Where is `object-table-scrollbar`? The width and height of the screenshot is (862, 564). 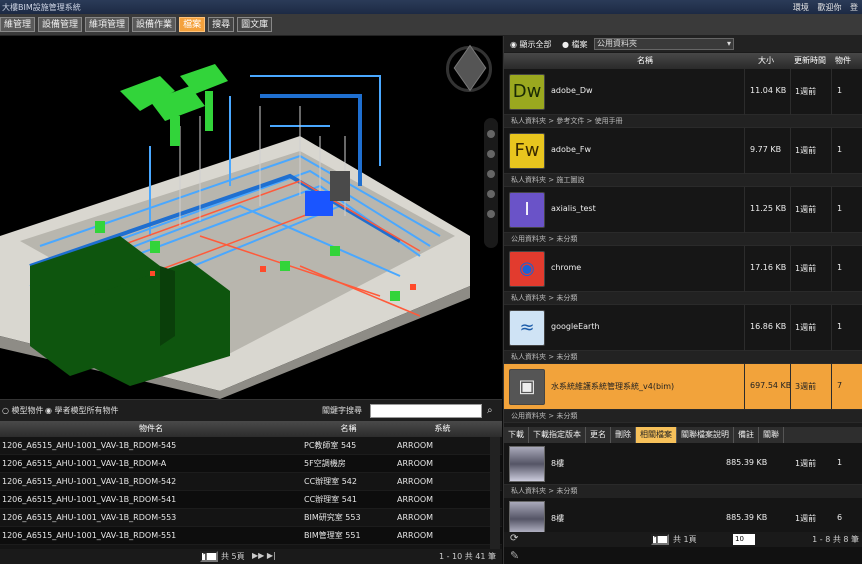 object-table-scrollbar is located at coordinates (495, 493).